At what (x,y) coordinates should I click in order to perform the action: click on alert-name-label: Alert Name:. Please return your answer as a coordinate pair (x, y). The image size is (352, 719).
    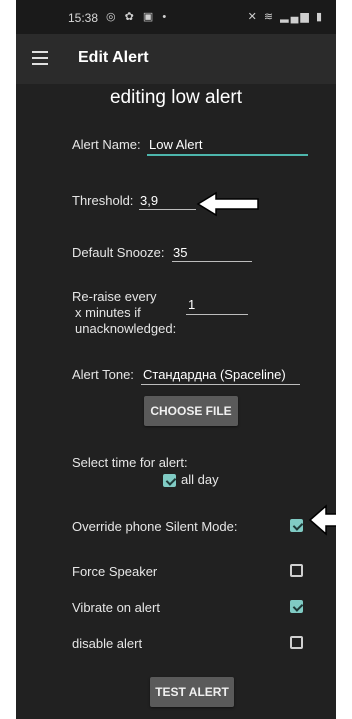
    Looking at the image, I should click on (106, 144).